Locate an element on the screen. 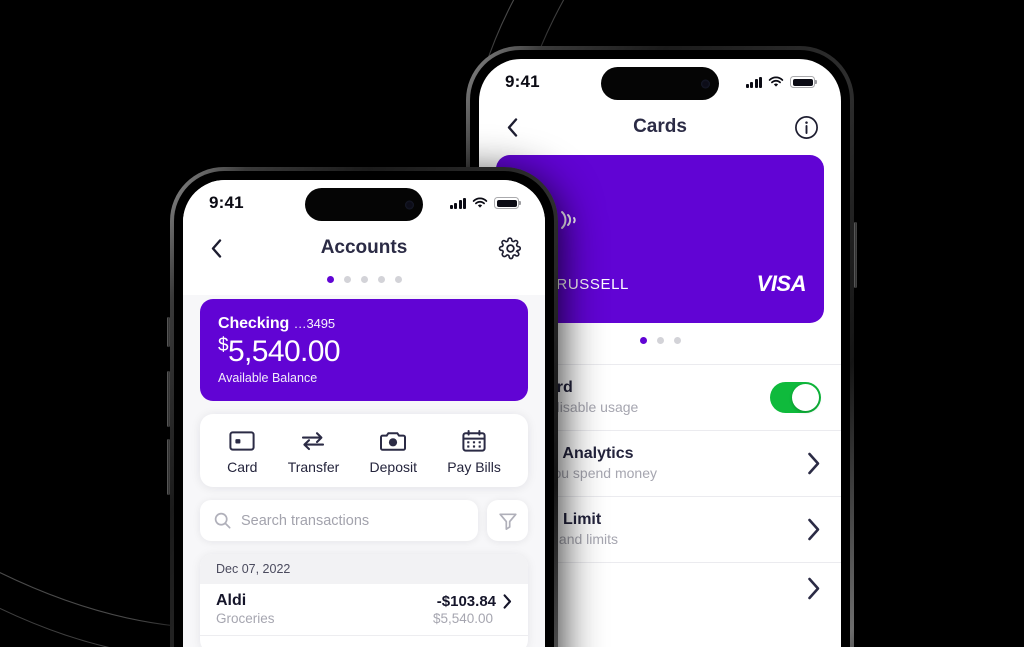 The width and height of the screenshot is (1024, 647). cards-navbar: Cards is located at coordinates (660, 127).